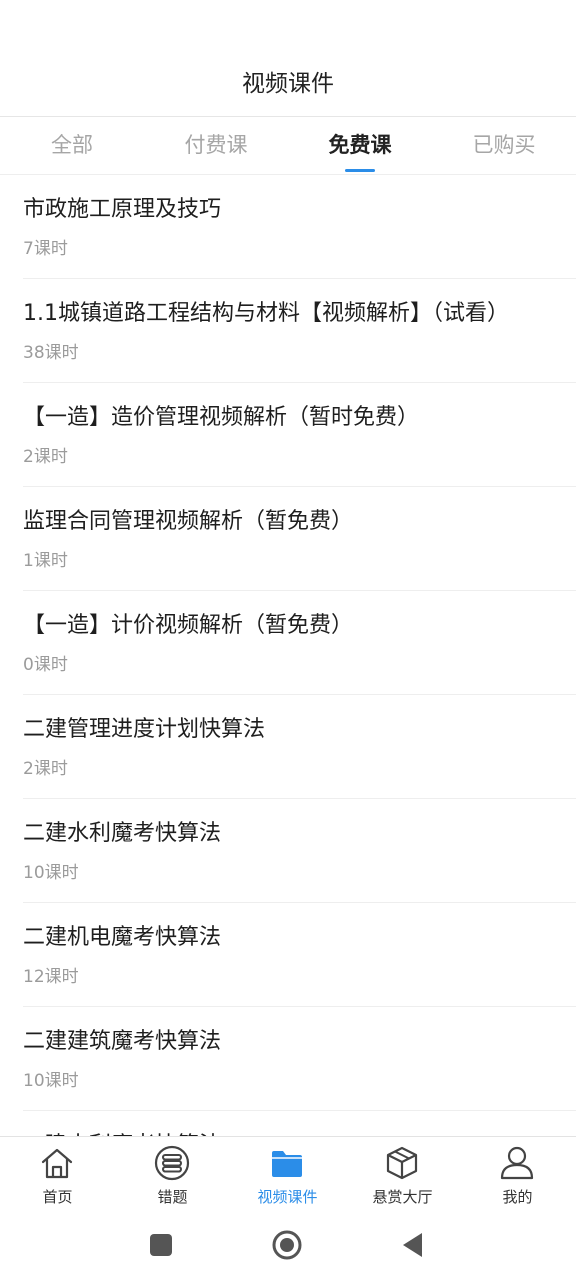 The height and width of the screenshot is (1280, 576). I want to click on tab-paid: 付费课, so click(216, 145).